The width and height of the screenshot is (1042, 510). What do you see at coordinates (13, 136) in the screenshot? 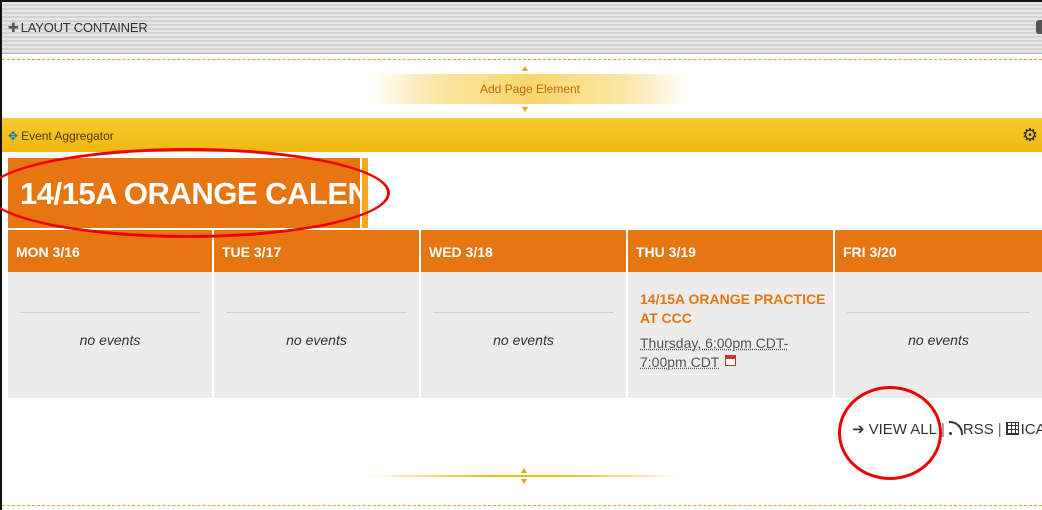
I see `move-arrows-icon: ✥` at bounding box center [13, 136].